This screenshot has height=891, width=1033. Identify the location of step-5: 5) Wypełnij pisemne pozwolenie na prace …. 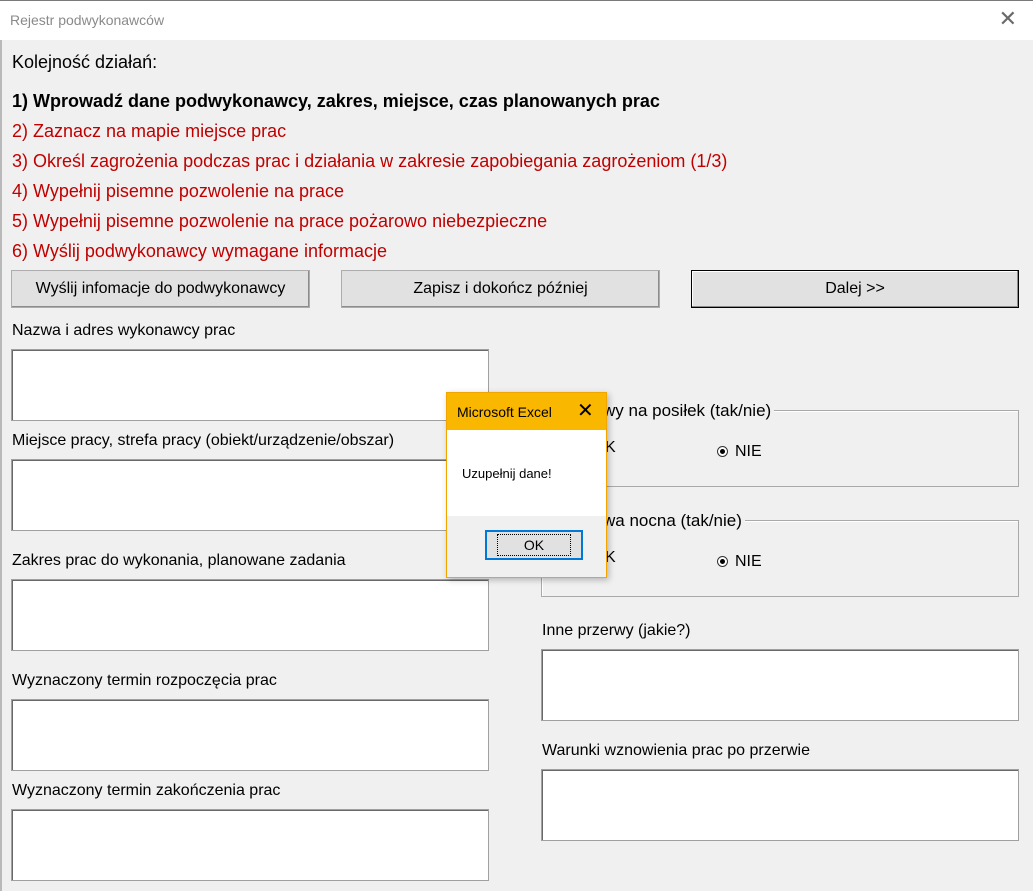
(280, 221).